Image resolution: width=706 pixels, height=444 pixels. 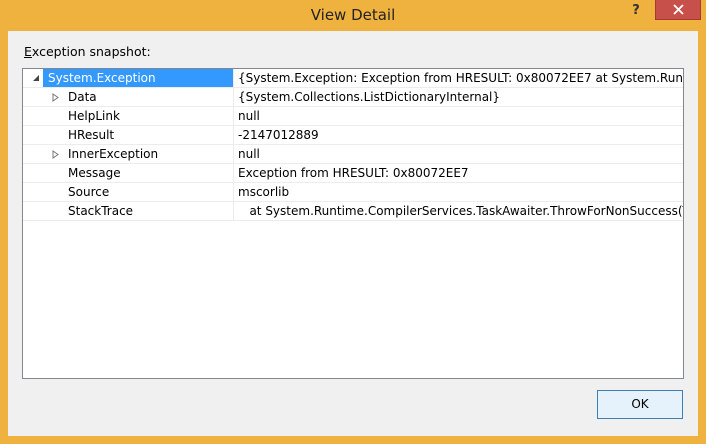 I want to click on window-title: View Detail, so click(x=353, y=15).